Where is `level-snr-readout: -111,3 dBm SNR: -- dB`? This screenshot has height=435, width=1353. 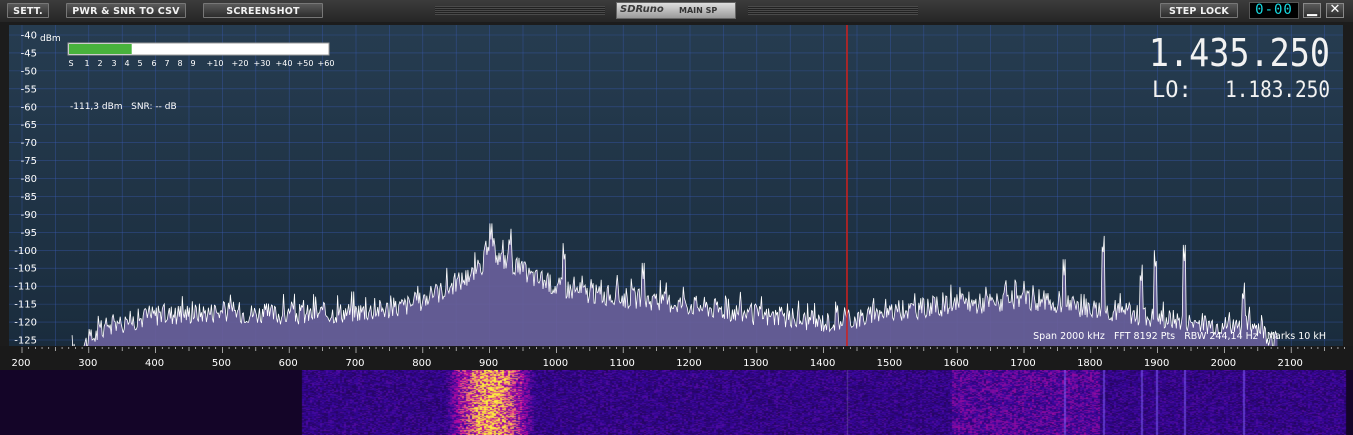 level-snr-readout: -111,3 dBm SNR: -- dB is located at coordinates (123, 107).